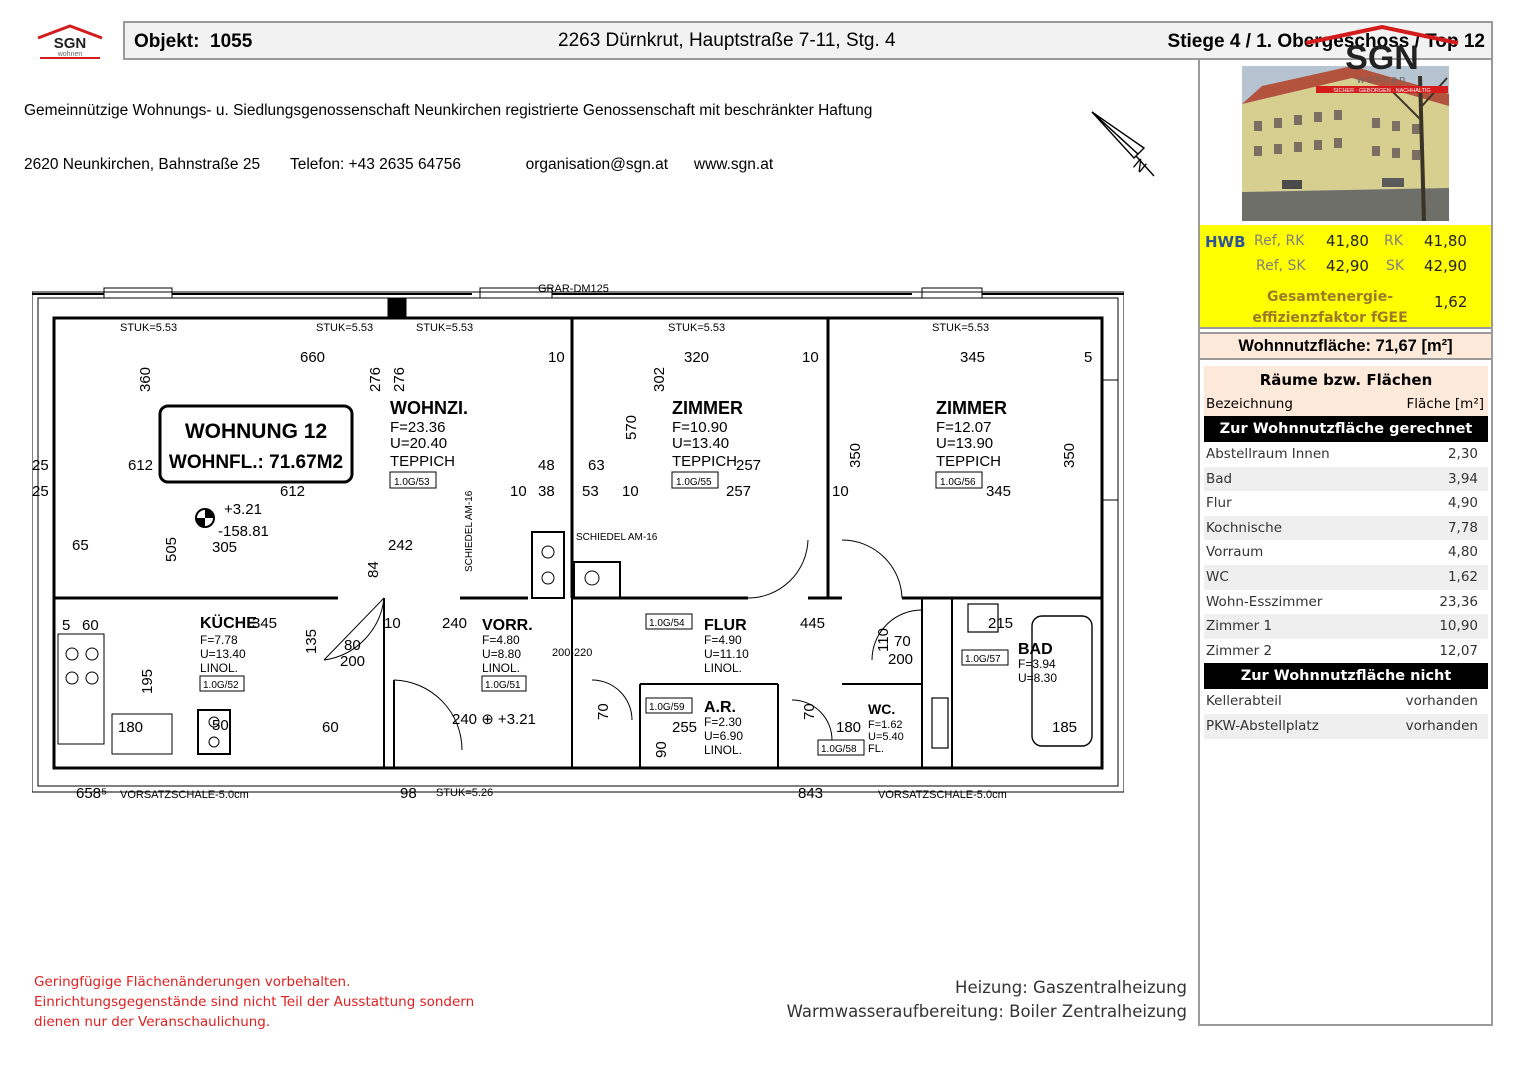 Image resolution: width=1527 pixels, height=1080 pixels. I want to click on dim-612a: 612, so click(140, 465).